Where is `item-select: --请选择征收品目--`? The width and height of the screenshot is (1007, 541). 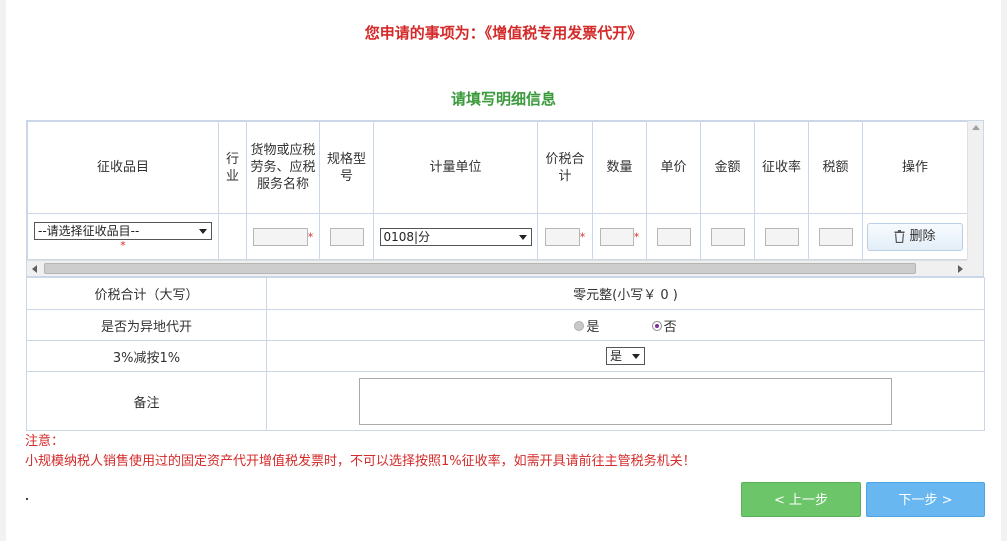 item-select: --请选择征收品目-- is located at coordinates (123, 230).